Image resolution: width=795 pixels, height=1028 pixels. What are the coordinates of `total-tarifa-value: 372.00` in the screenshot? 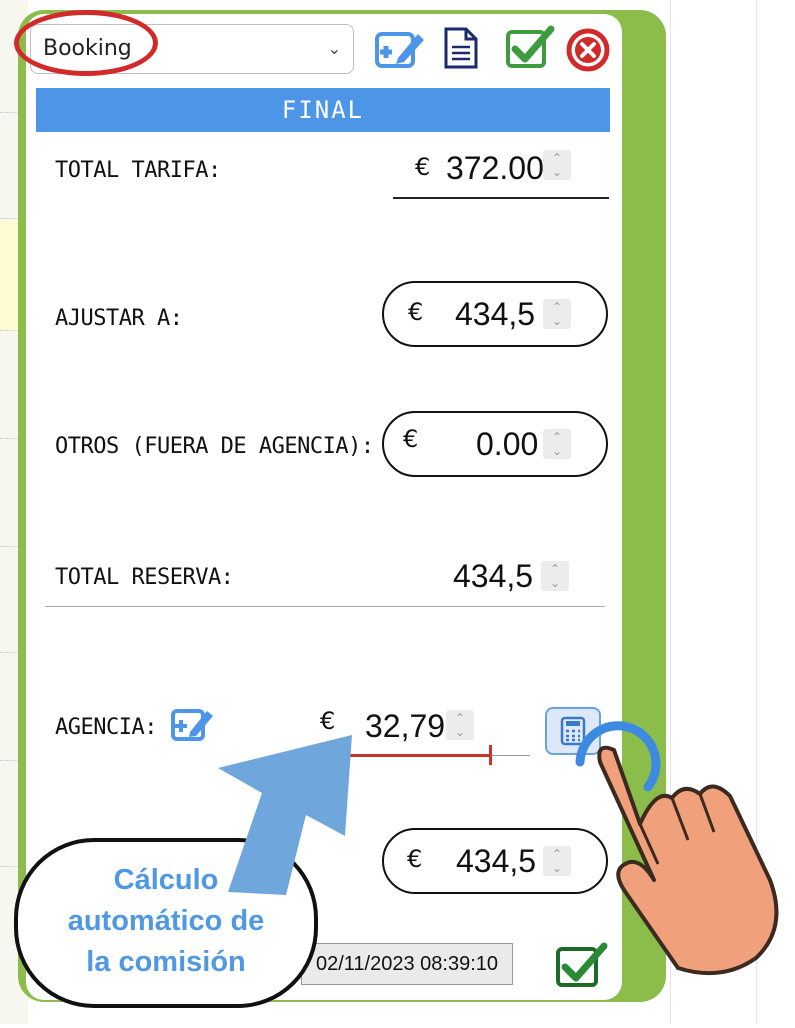 It's located at (495, 168).